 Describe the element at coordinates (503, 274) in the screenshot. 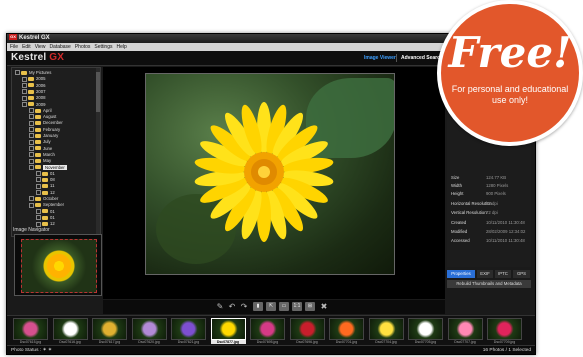

I see `tab-iptc: IPTC` at that location.